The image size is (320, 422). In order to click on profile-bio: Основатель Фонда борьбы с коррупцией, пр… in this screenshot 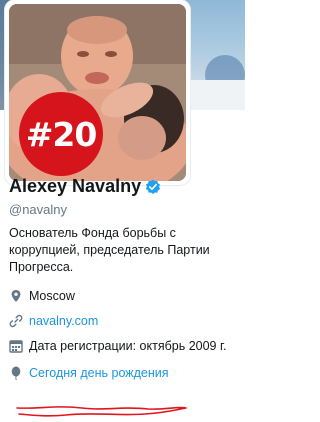, I will do `click(109, 250)`.